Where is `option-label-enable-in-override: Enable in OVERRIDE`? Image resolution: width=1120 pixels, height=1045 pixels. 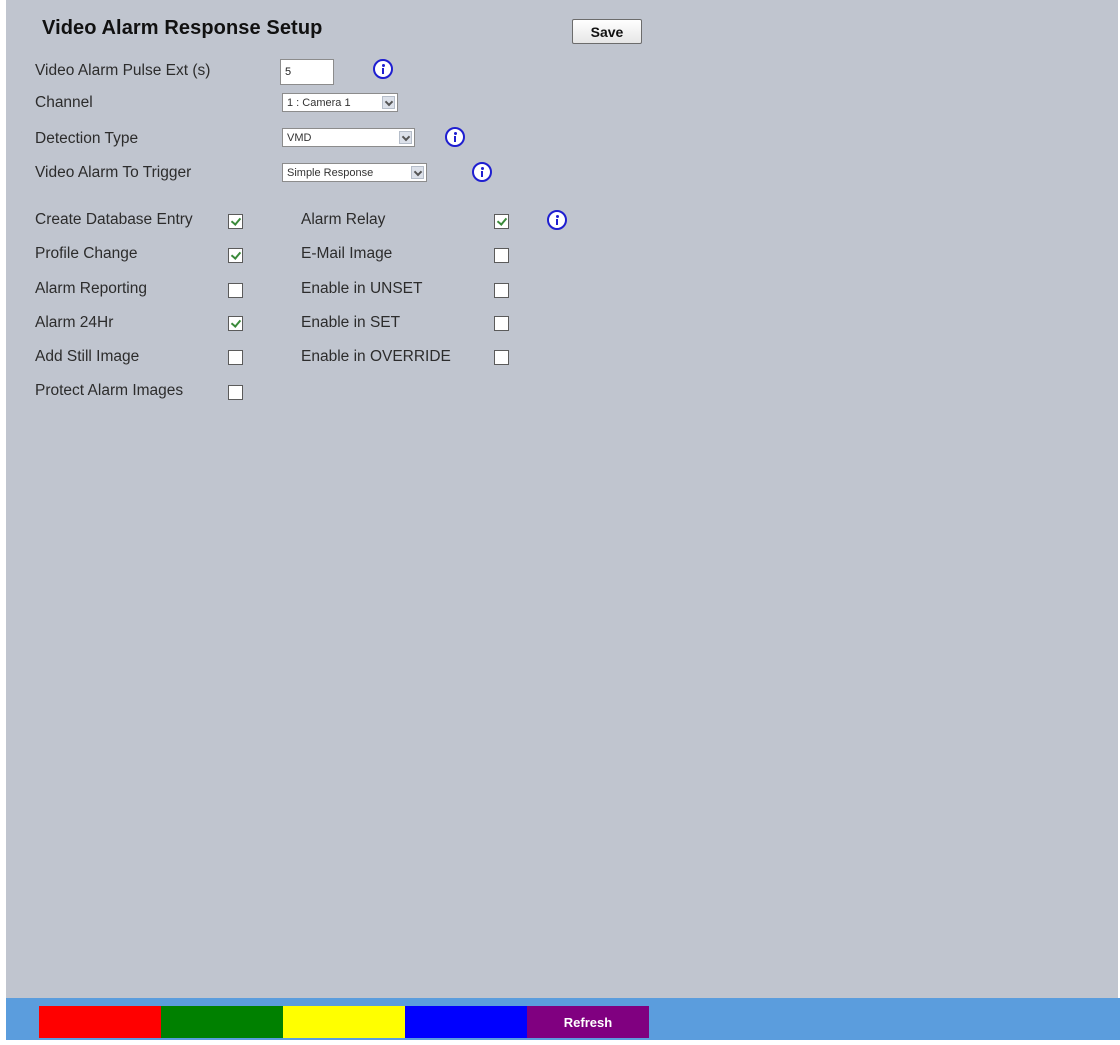 option-label-enable-in-override: Enable in OVERRIDE is located at coordinates (376, 356).